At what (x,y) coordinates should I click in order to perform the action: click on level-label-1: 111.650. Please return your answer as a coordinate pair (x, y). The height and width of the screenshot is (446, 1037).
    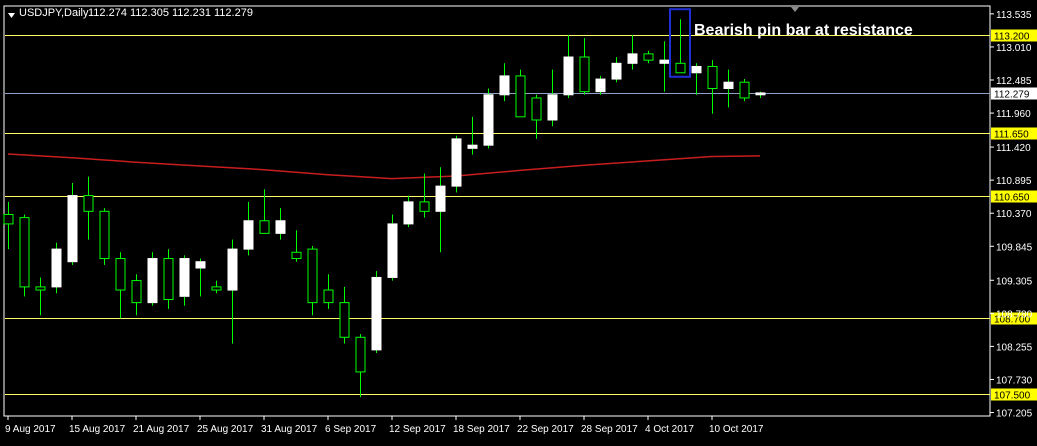
    Looking at the image, I should click on (1011, 135).